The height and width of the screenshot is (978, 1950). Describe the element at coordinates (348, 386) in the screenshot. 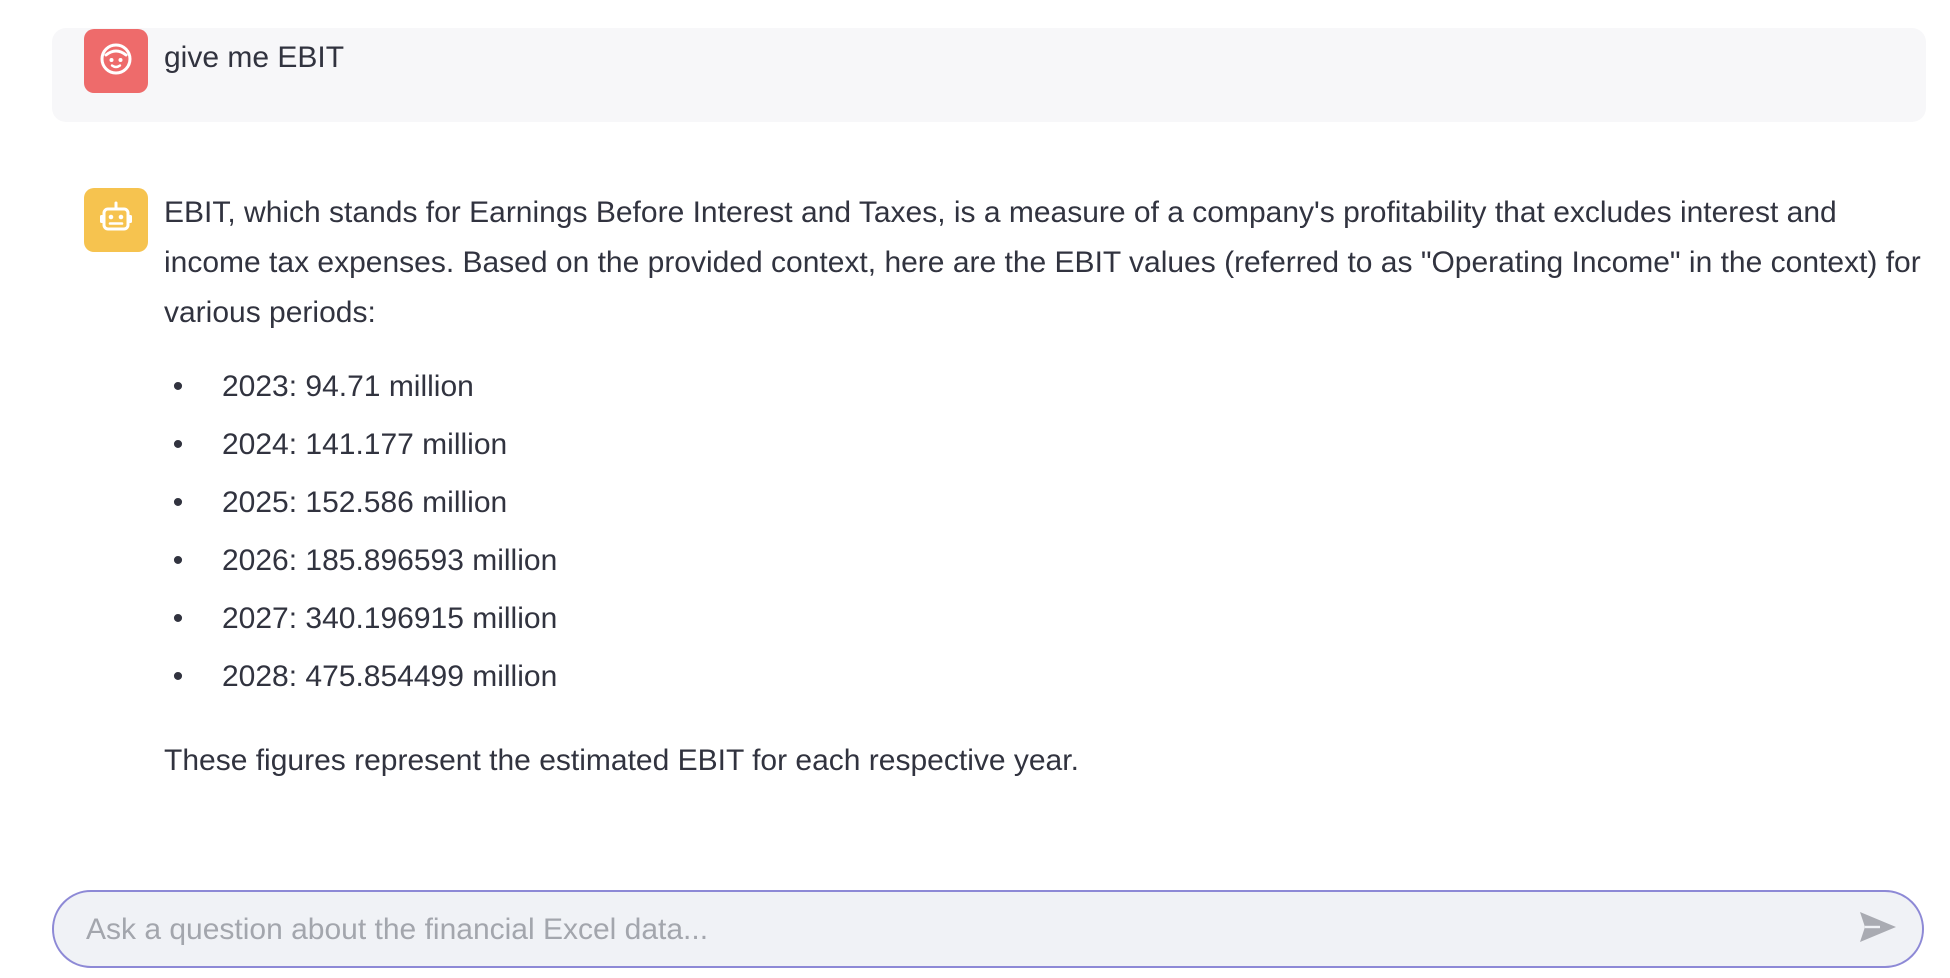

I see `list-item-text: 2023: 94.71 million` at that location.